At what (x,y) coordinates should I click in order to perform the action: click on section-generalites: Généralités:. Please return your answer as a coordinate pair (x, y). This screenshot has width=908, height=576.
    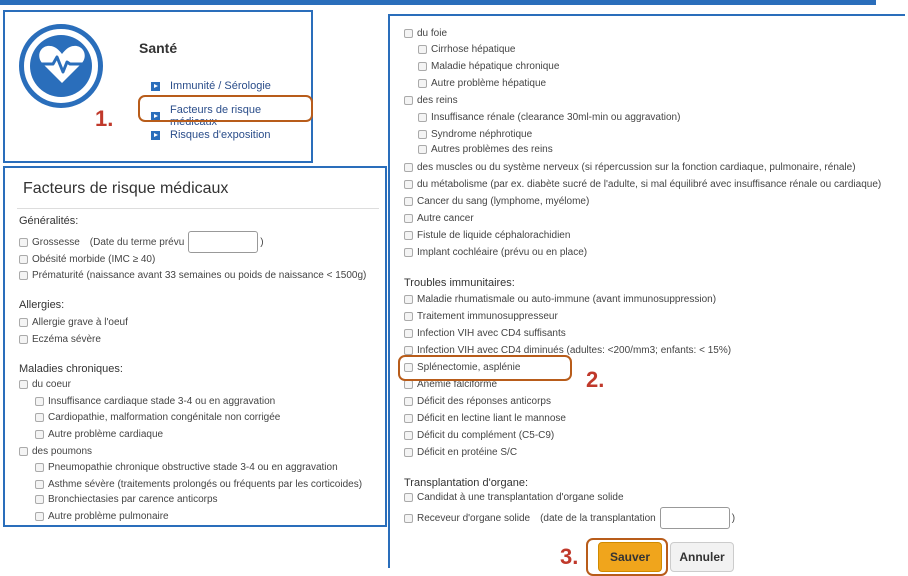
    Looking at the image, I should click on (49, 221).